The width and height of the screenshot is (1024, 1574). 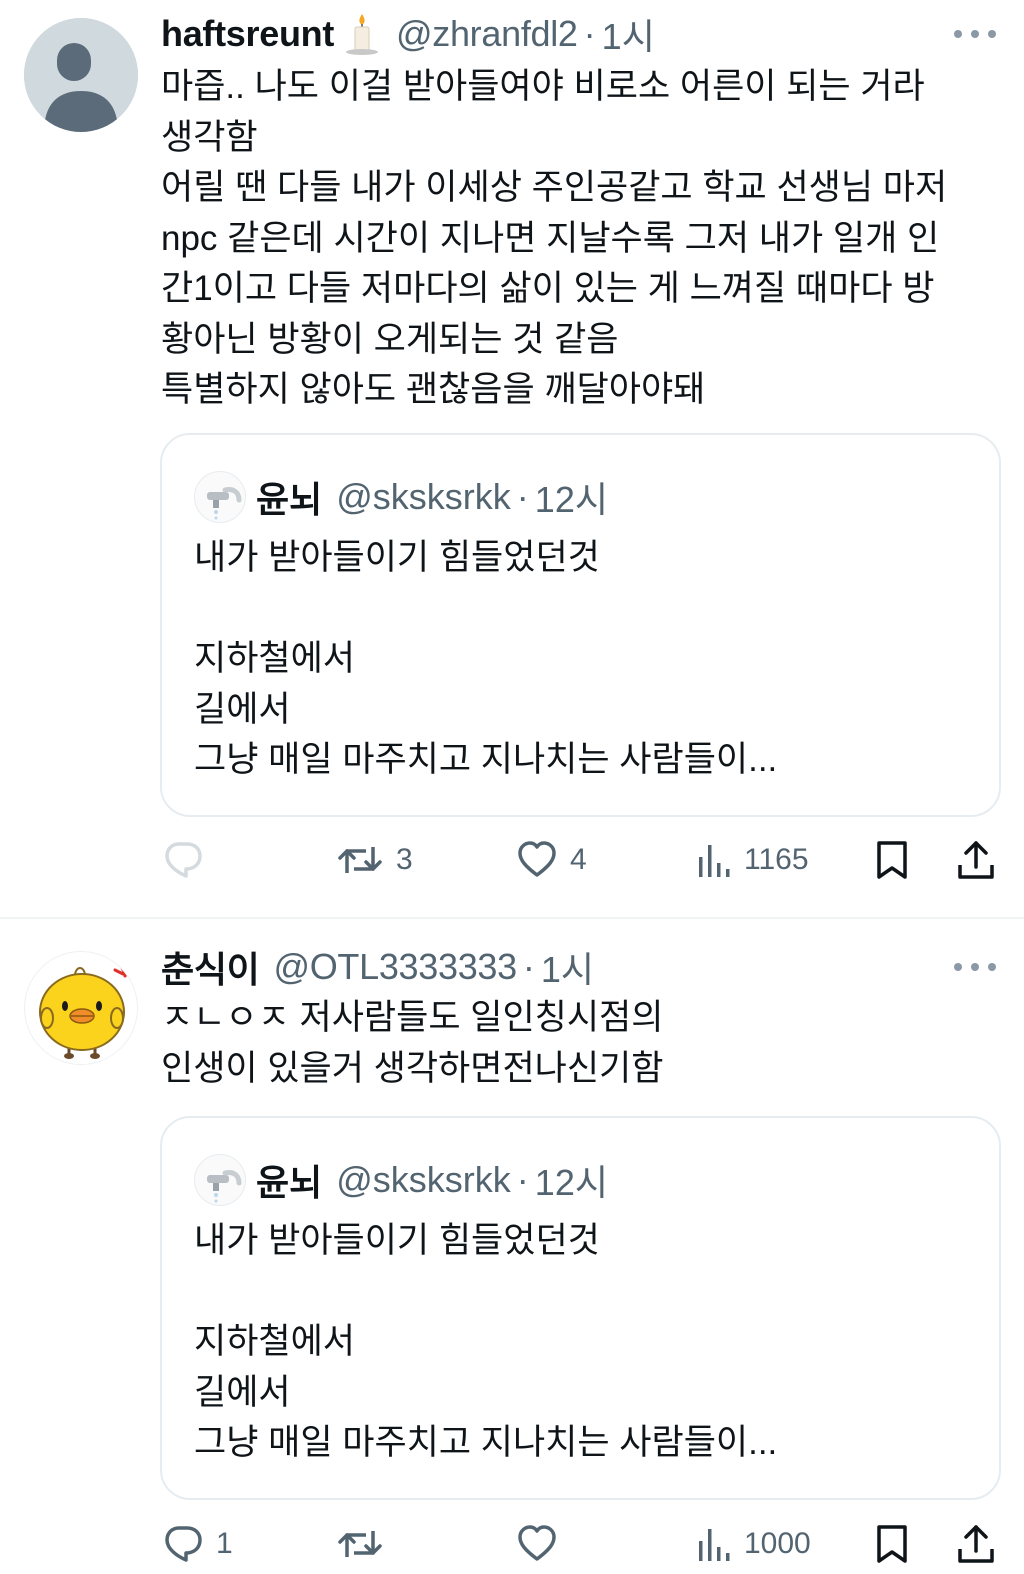 What do you see at coordinates (395, 967) in the screenshot?
I see `user-handle: @OTL3333333` at bounding box center [395, 967].